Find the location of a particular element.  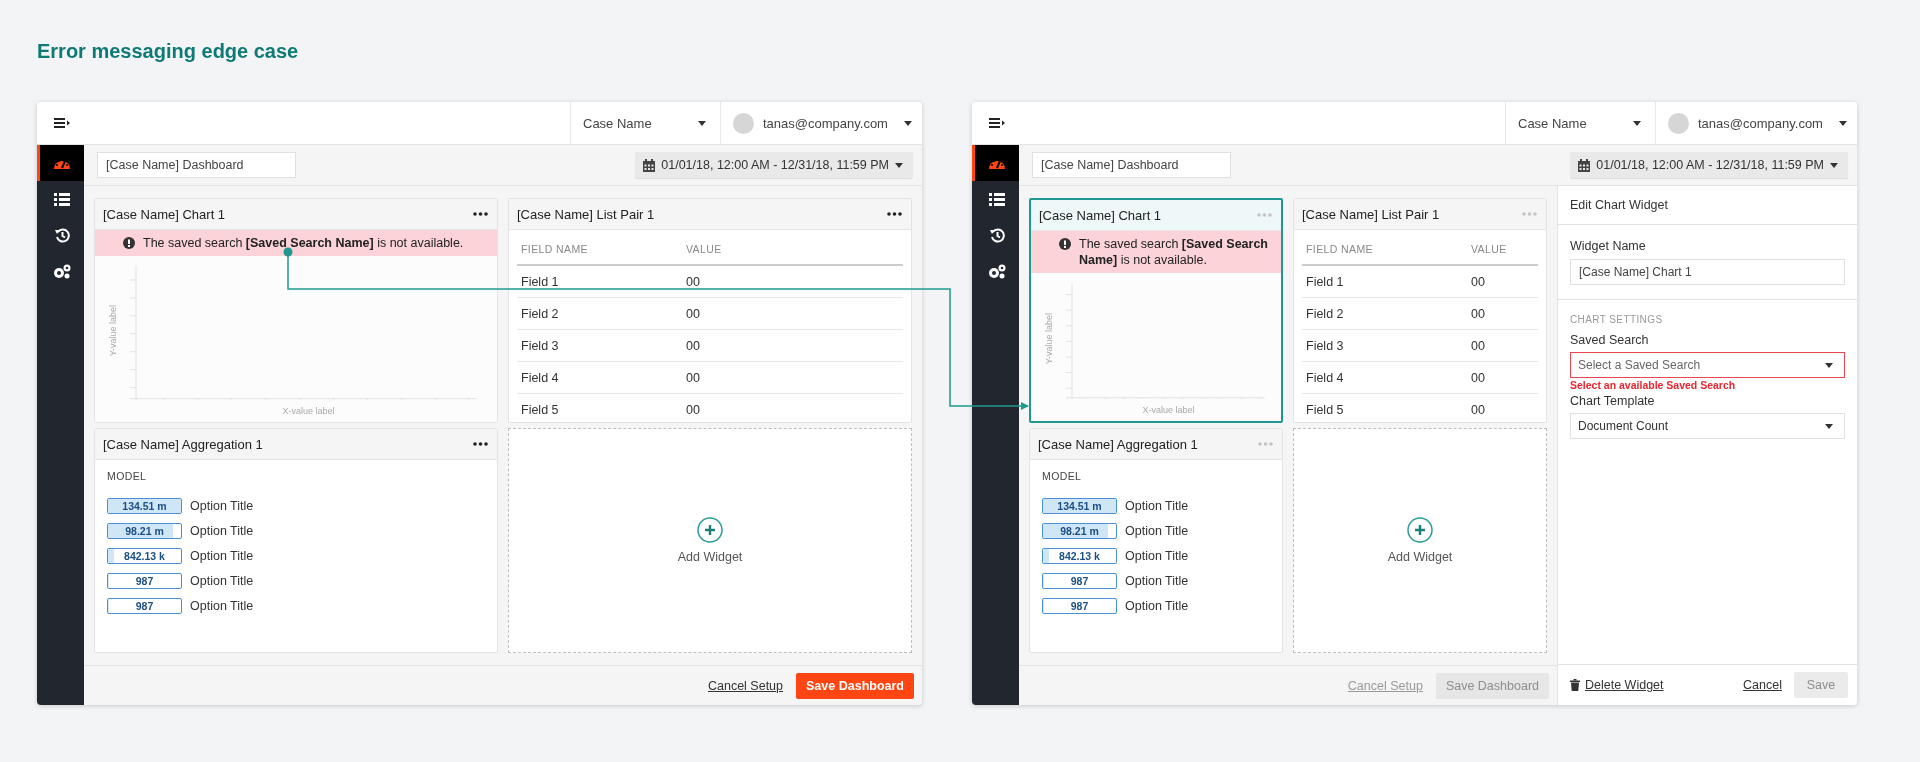

field-label: Saved Search is located at coordinates (1610, 340).